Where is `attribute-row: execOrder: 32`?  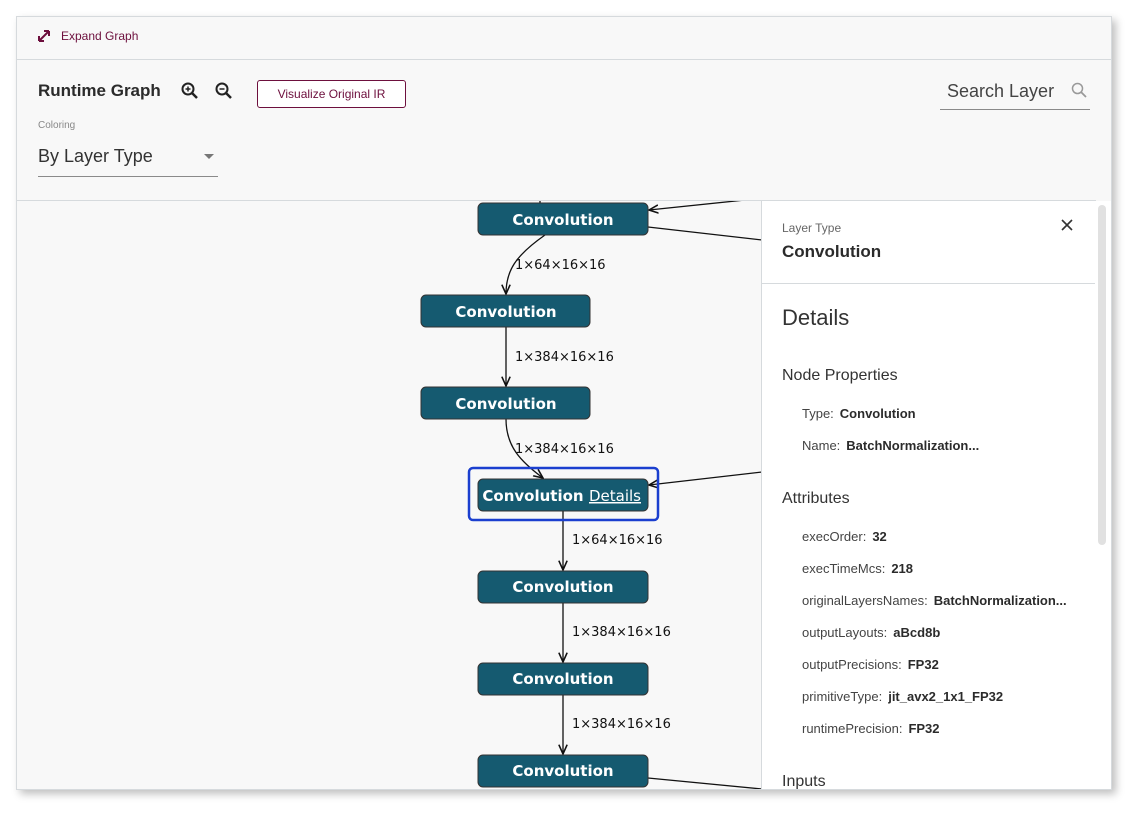 attribute-row: execOrder: 32 is located at coordinates (844, 536).